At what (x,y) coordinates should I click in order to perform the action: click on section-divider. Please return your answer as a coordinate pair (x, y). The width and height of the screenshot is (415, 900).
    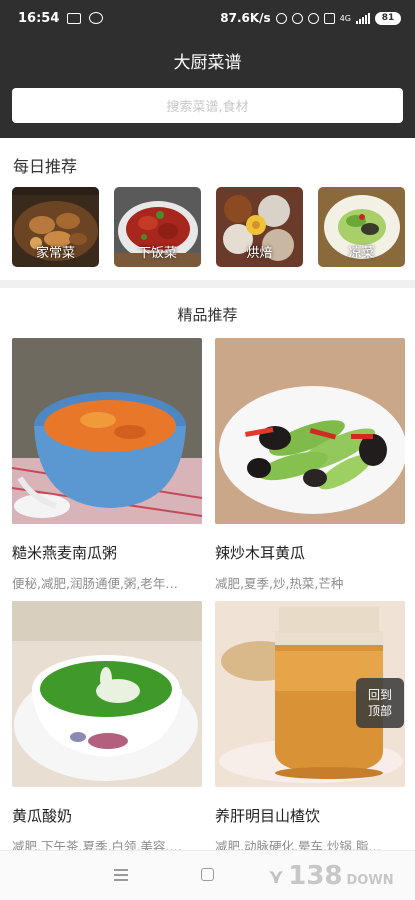
    Looking at the image, I should click on (207, 284).